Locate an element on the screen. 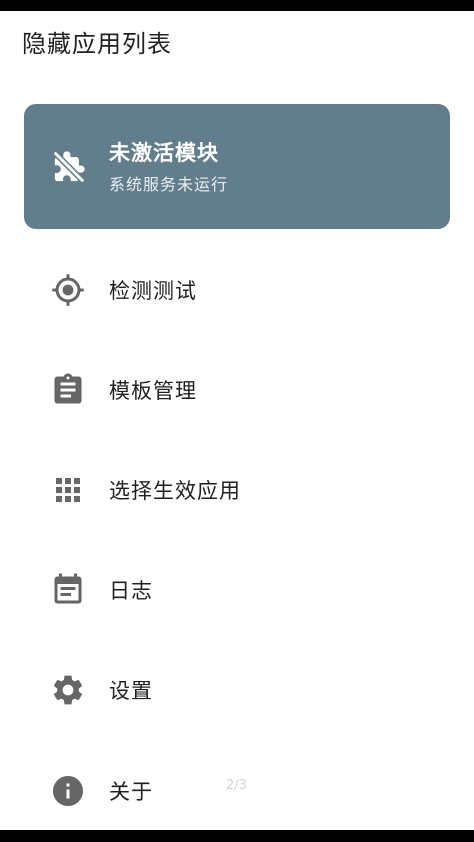 This screenshot has height=842, width=474. status-bar is located at coordinates (237, 5).